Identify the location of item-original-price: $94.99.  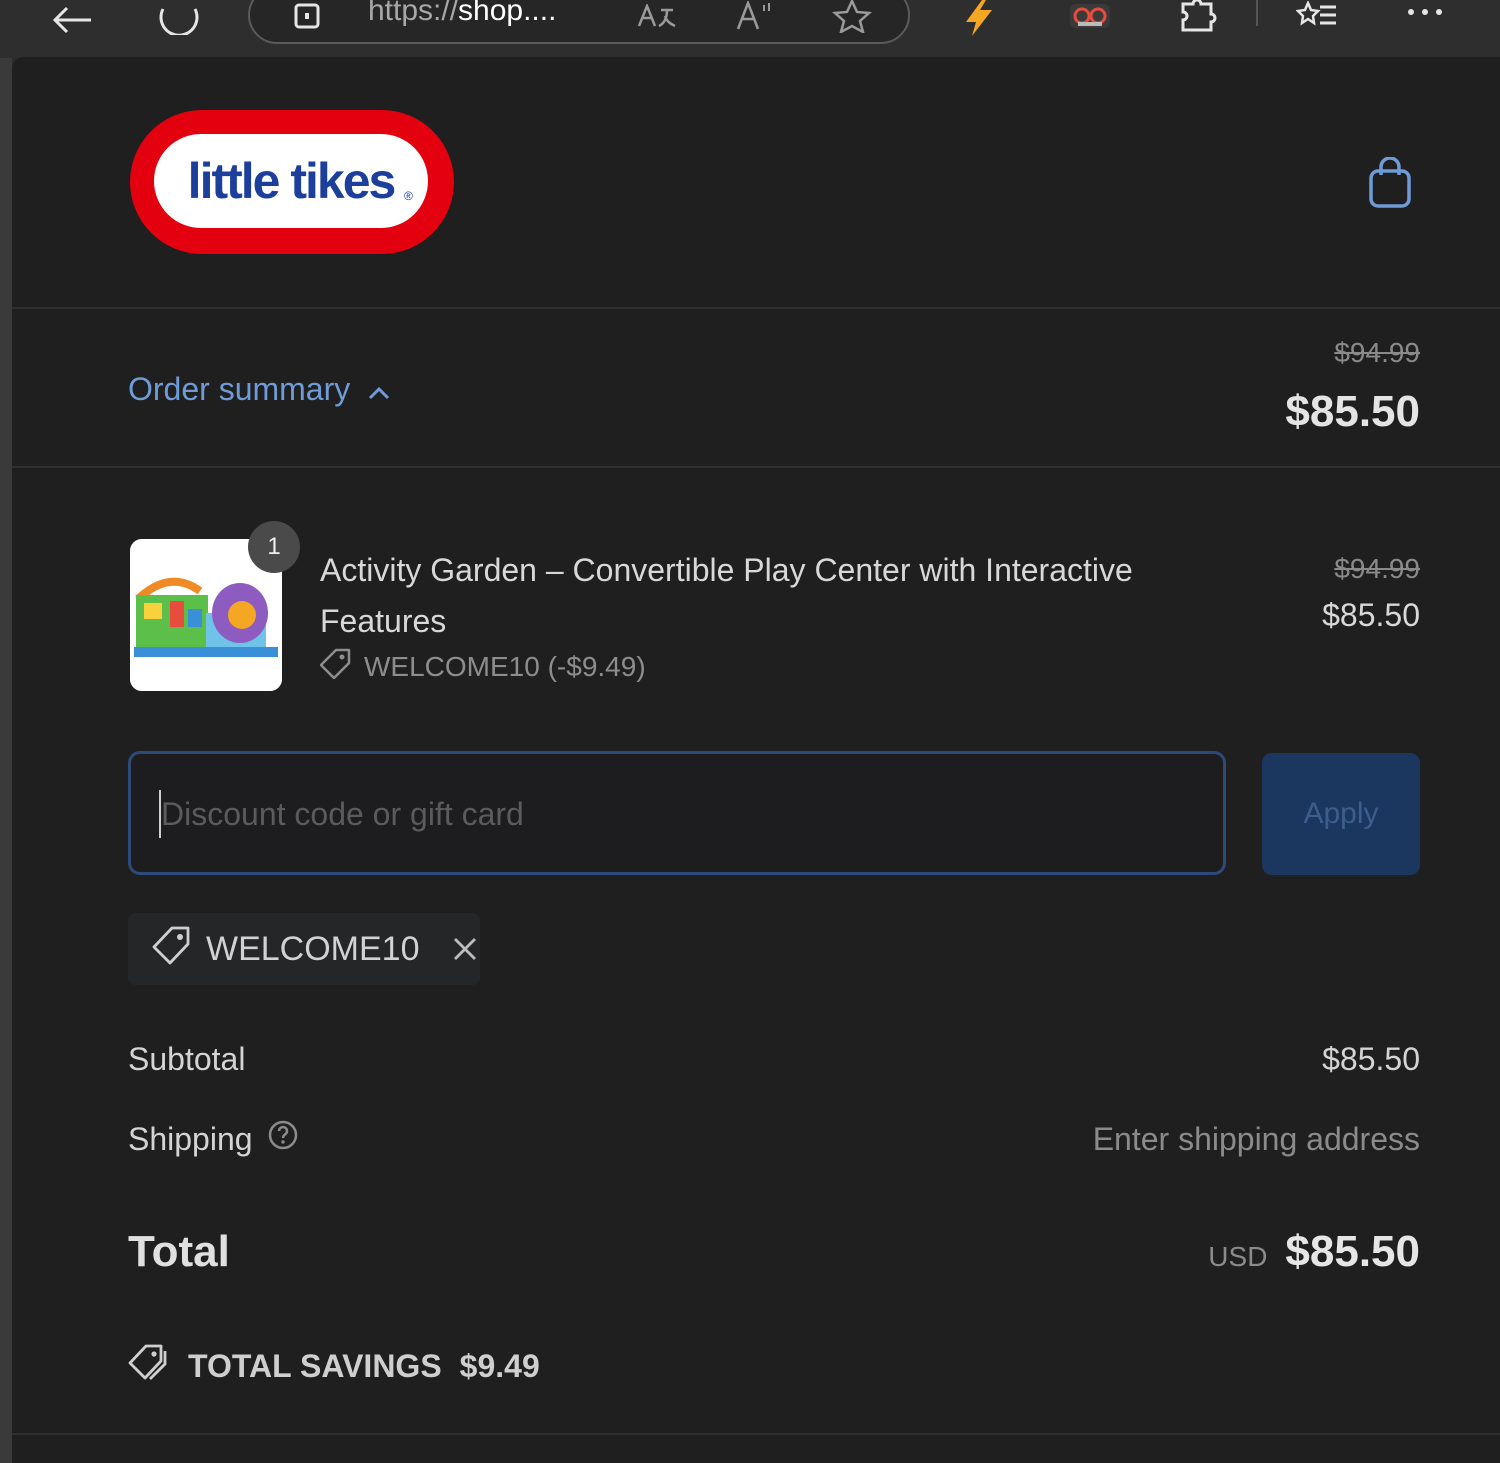
(1377, 568).